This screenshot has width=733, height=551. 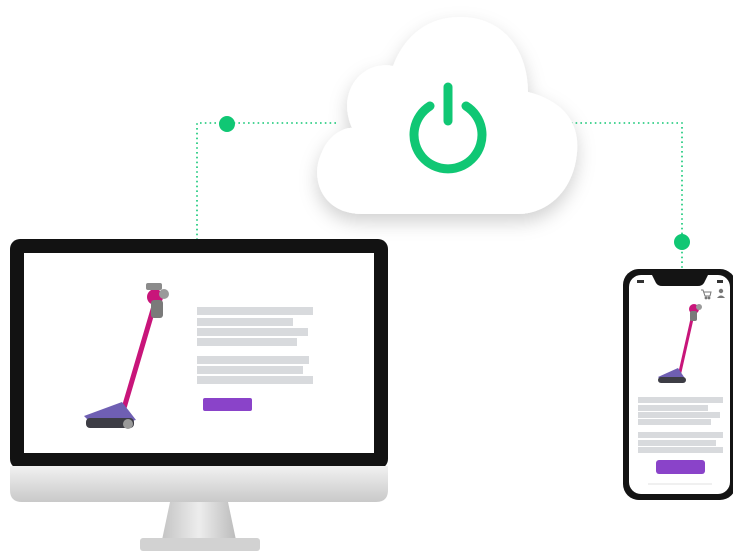 I want to click on monitor-stand-base, so click(x=200, y=544).